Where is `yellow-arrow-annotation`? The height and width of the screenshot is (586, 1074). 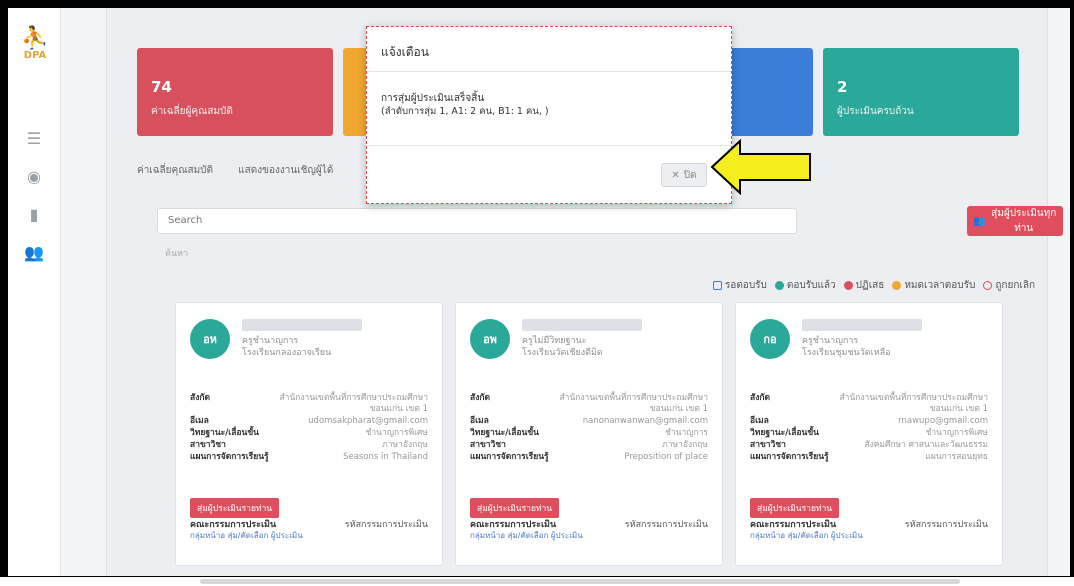
yellow-arrow-annotation is located at coordinates (760, 167).